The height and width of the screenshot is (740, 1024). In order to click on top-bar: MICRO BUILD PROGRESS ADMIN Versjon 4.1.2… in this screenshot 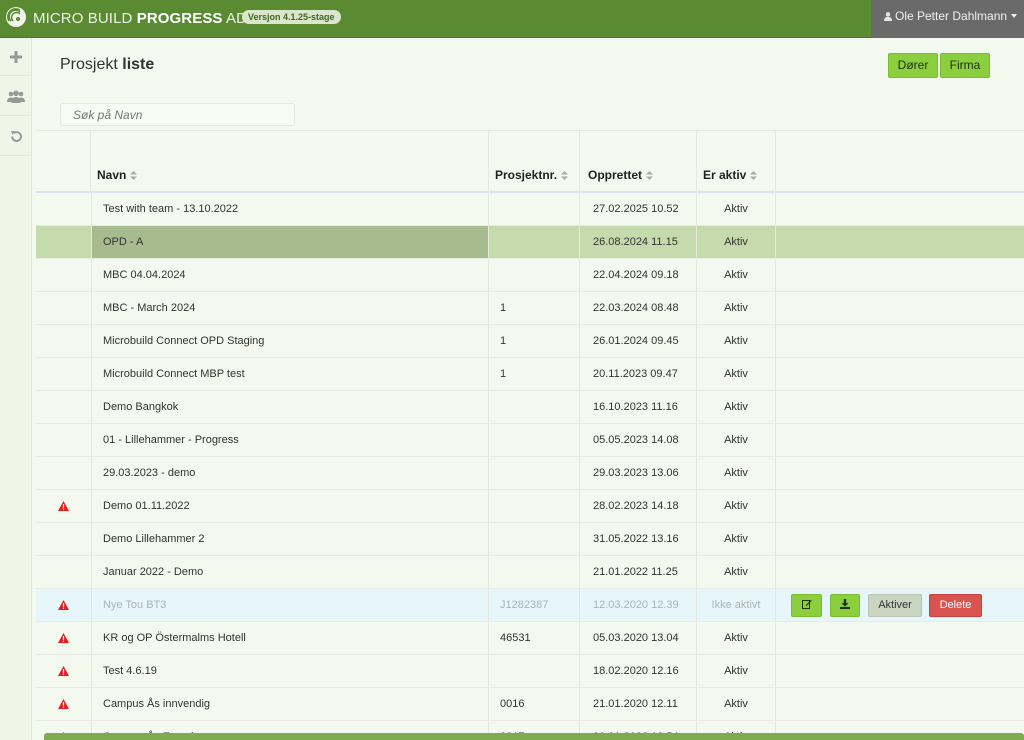, I will do `click(512, 19)`.